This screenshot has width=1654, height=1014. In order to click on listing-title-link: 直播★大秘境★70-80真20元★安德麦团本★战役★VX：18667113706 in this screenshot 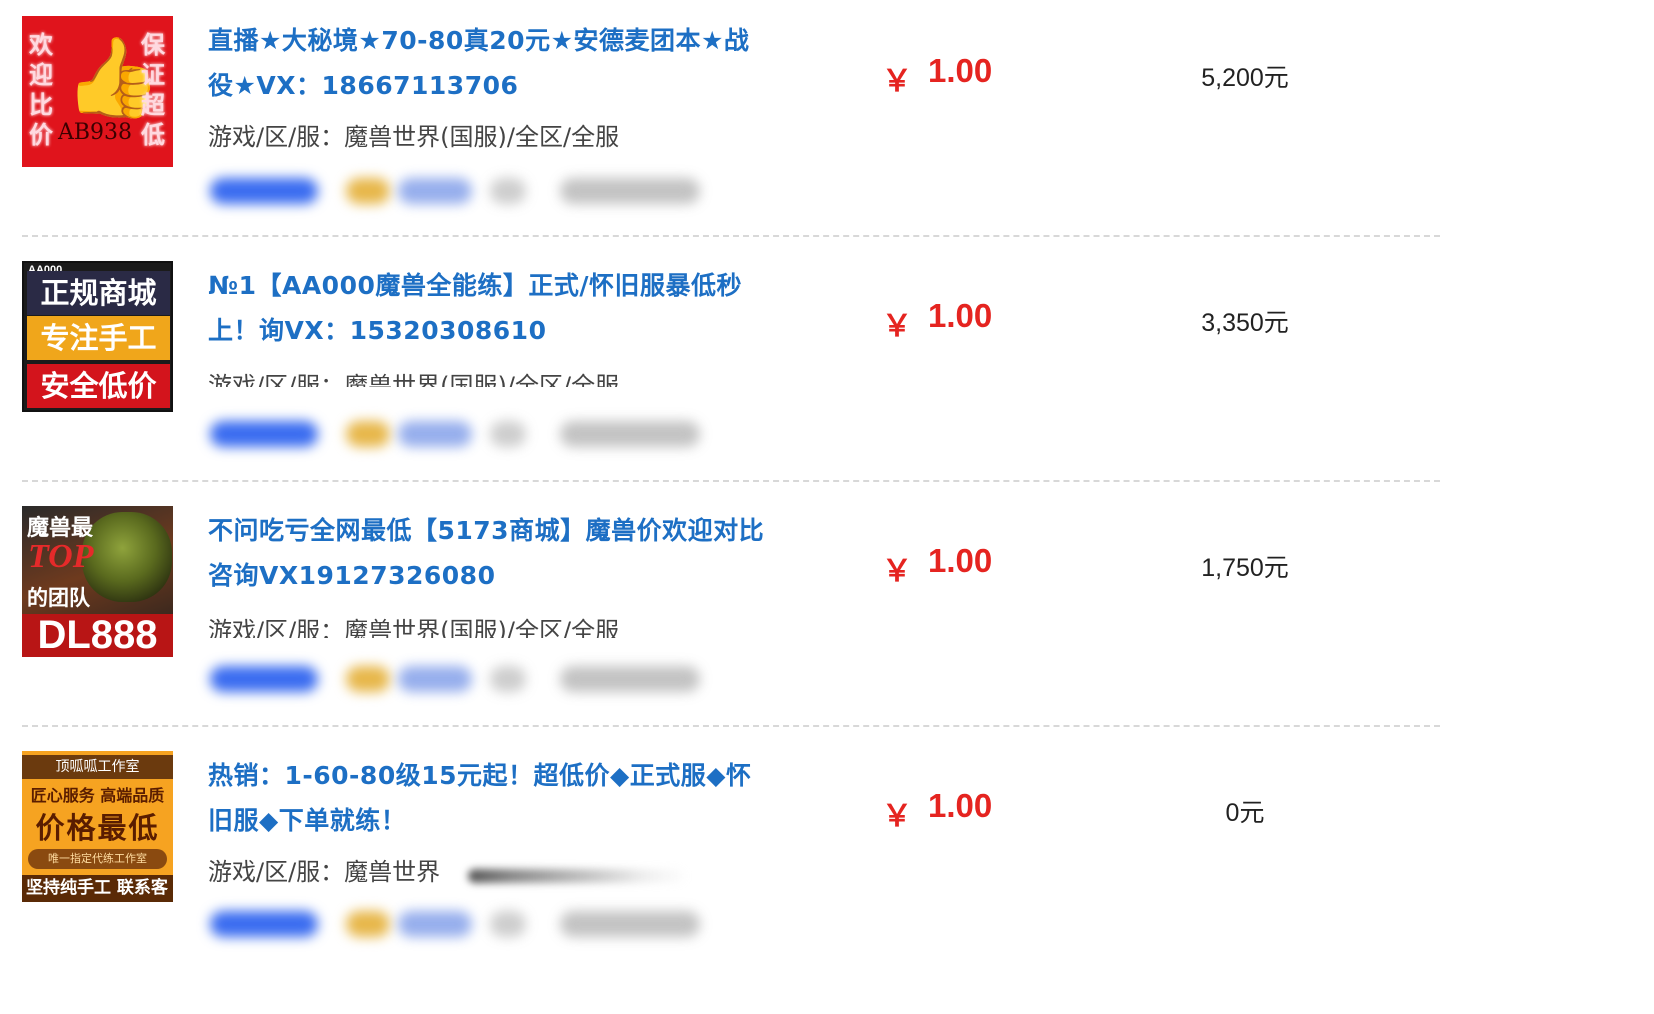, I will do `click(488, 63)`.